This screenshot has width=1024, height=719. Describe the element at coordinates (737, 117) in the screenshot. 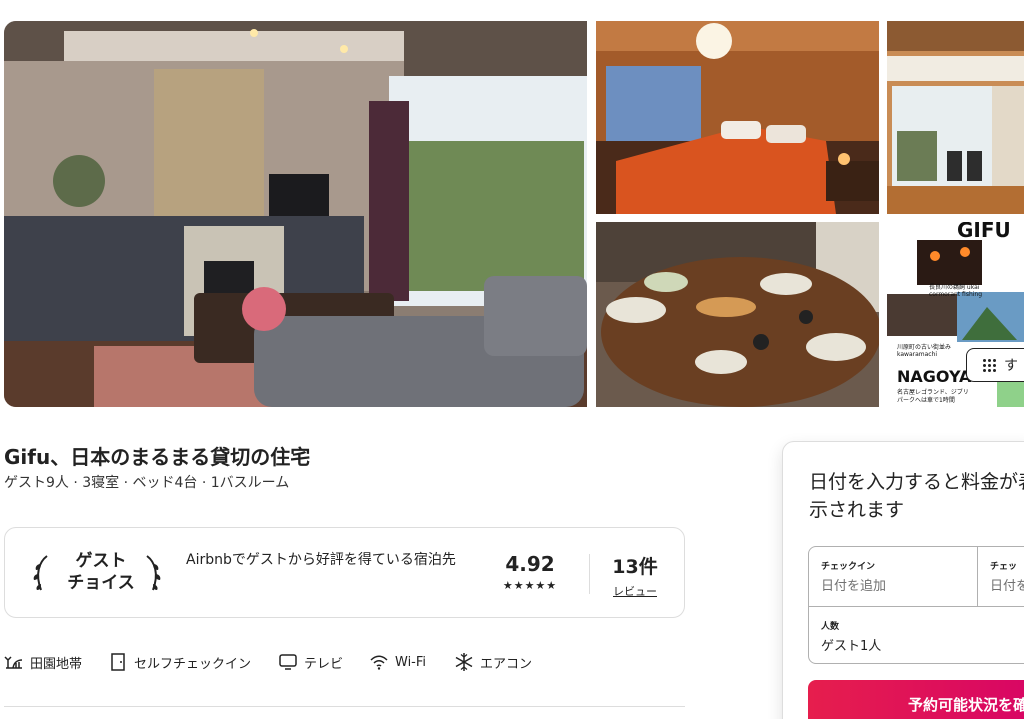

I see `photo-bedroom` at that location.